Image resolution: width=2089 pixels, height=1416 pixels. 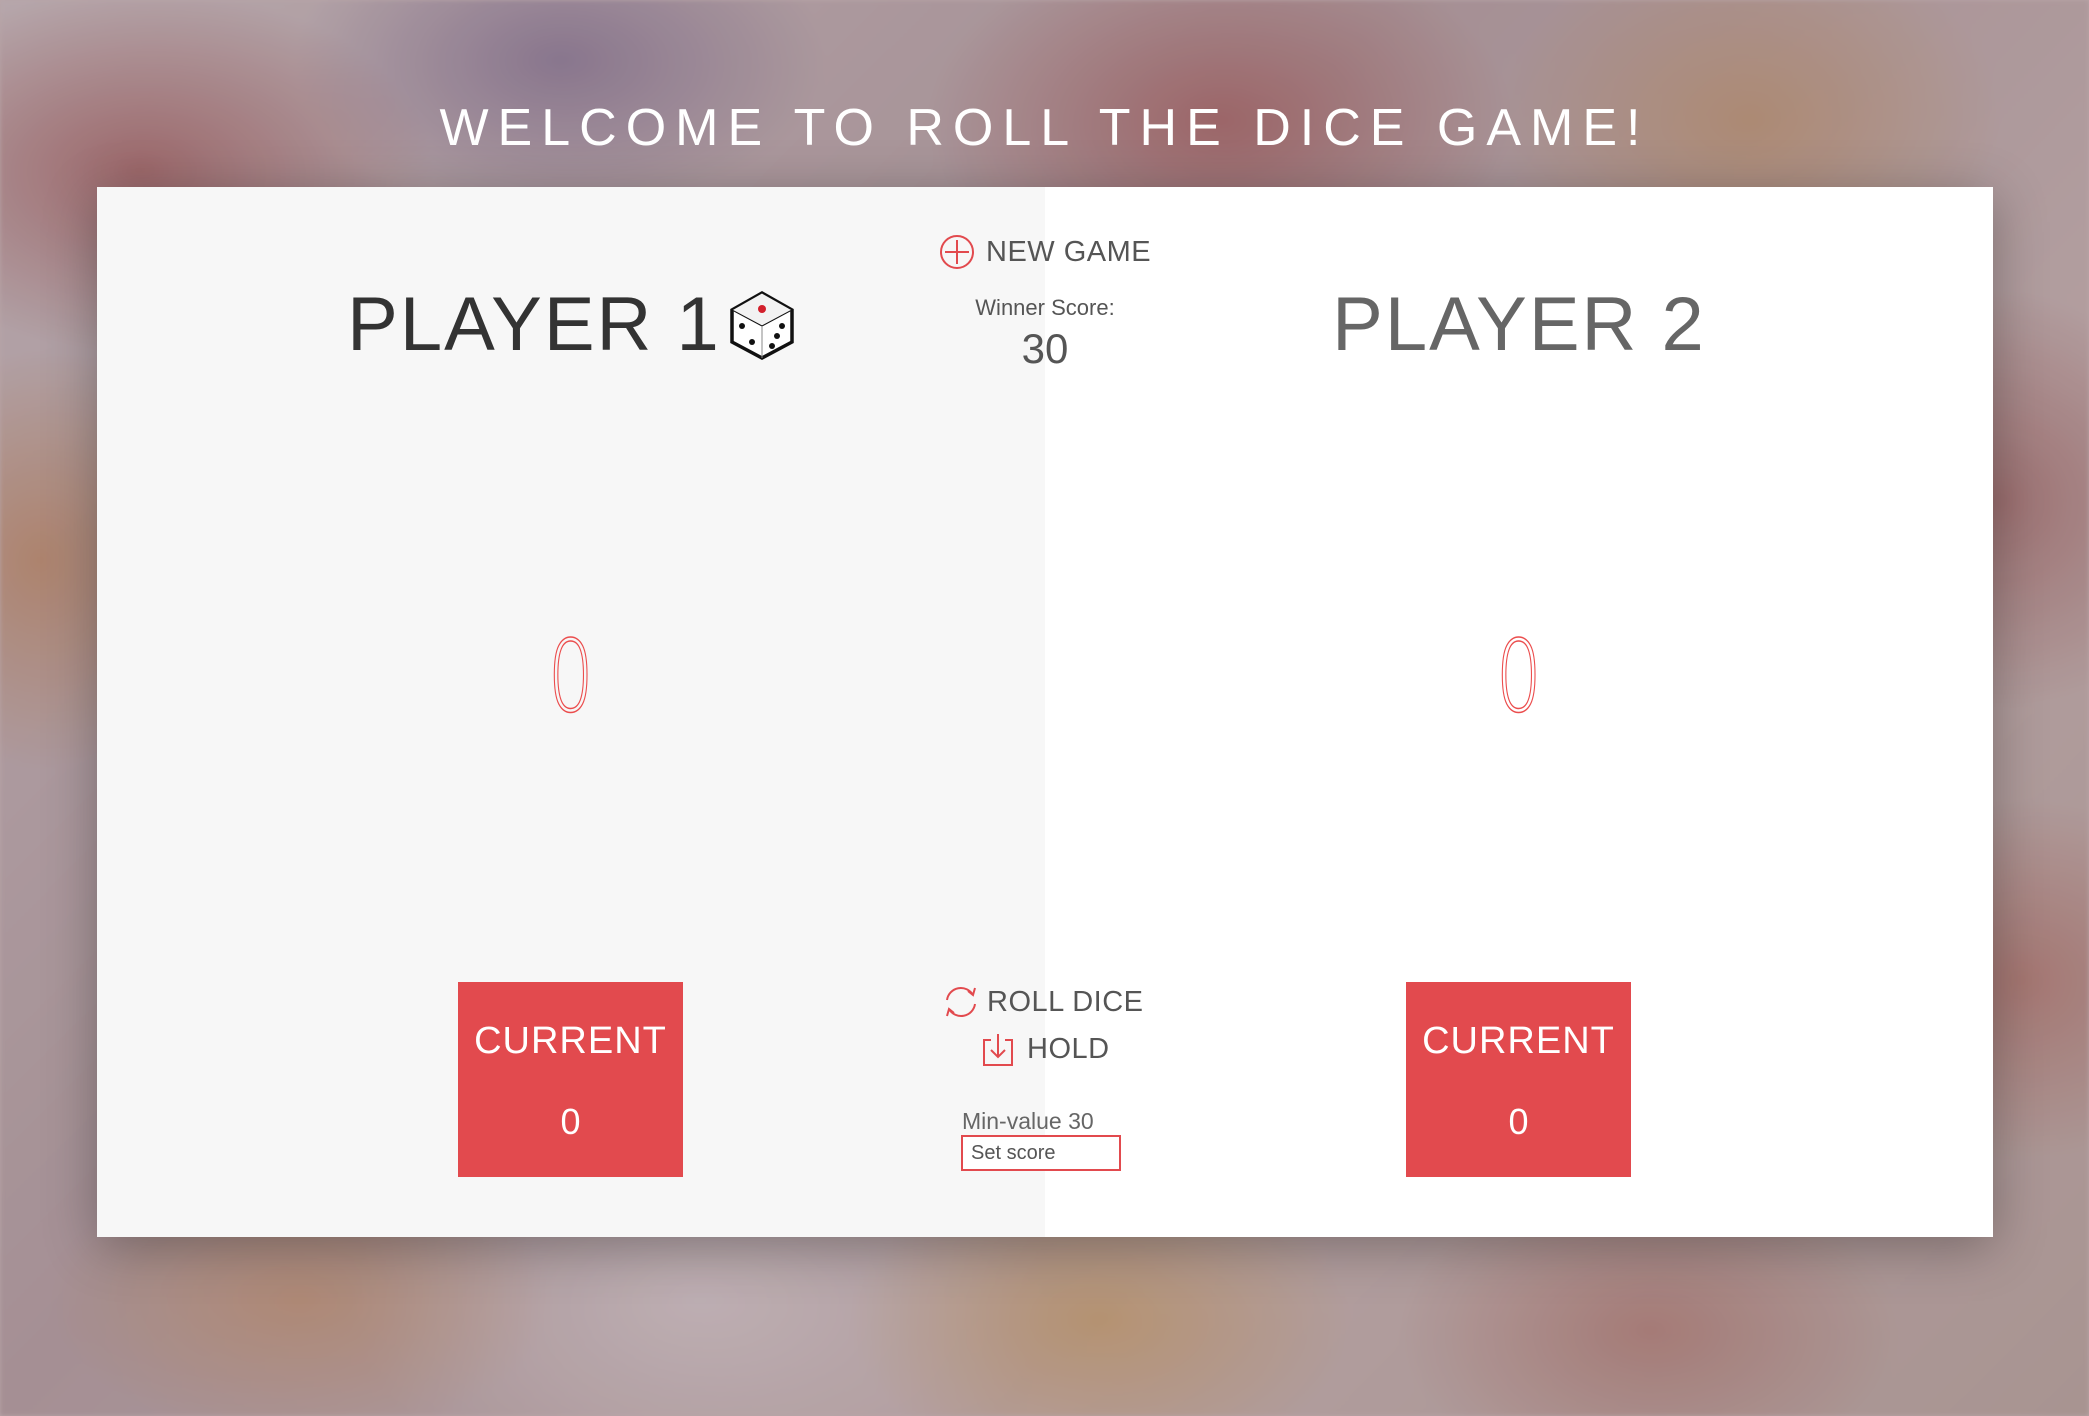 I want to click on player-2-current-score: 0, so click(x=1518, y=1121).